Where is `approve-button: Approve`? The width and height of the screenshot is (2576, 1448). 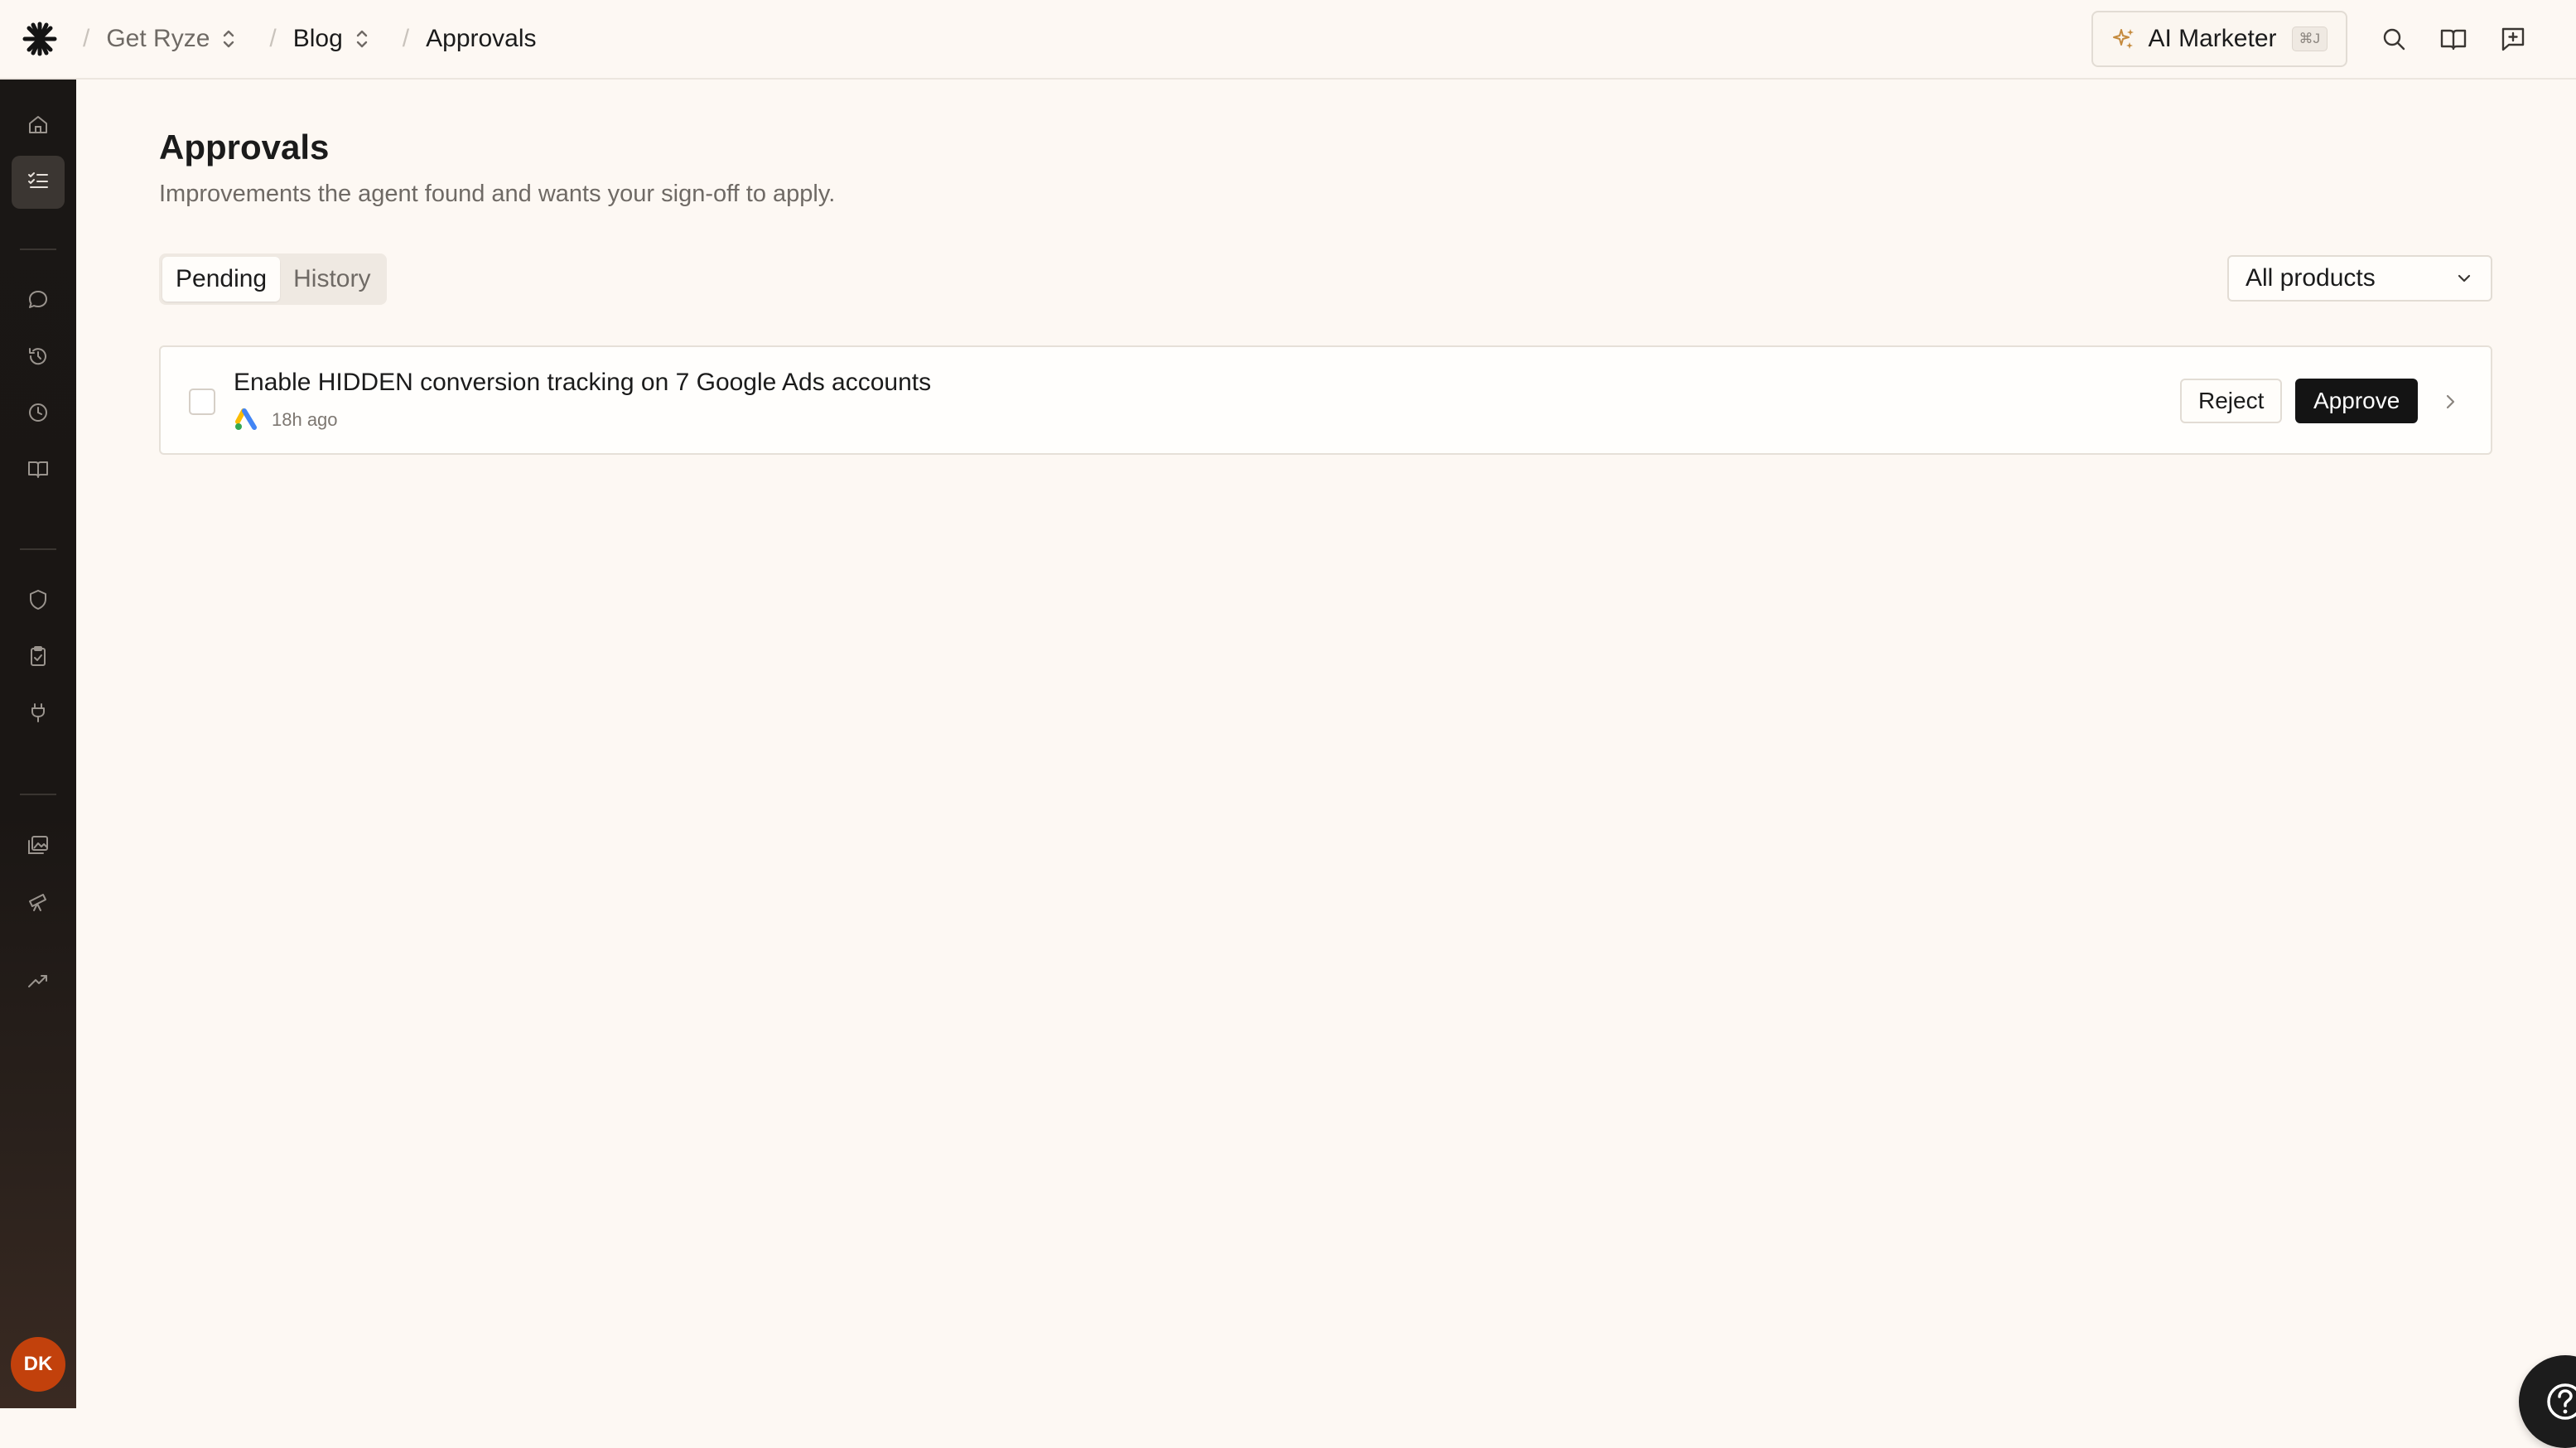 approve-button: Approve is located at coordinates (2357, 401).